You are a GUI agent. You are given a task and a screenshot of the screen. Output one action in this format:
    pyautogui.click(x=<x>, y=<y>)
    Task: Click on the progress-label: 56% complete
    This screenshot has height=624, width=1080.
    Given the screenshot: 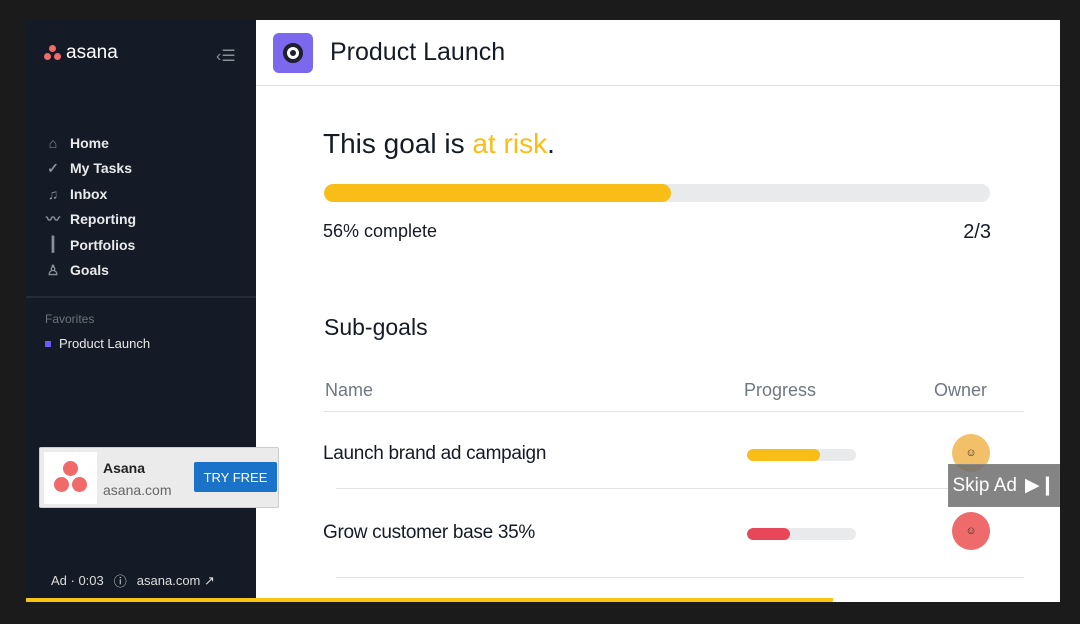 What is the action you would take?
    pyautogui.click(x=380, y=231)
    